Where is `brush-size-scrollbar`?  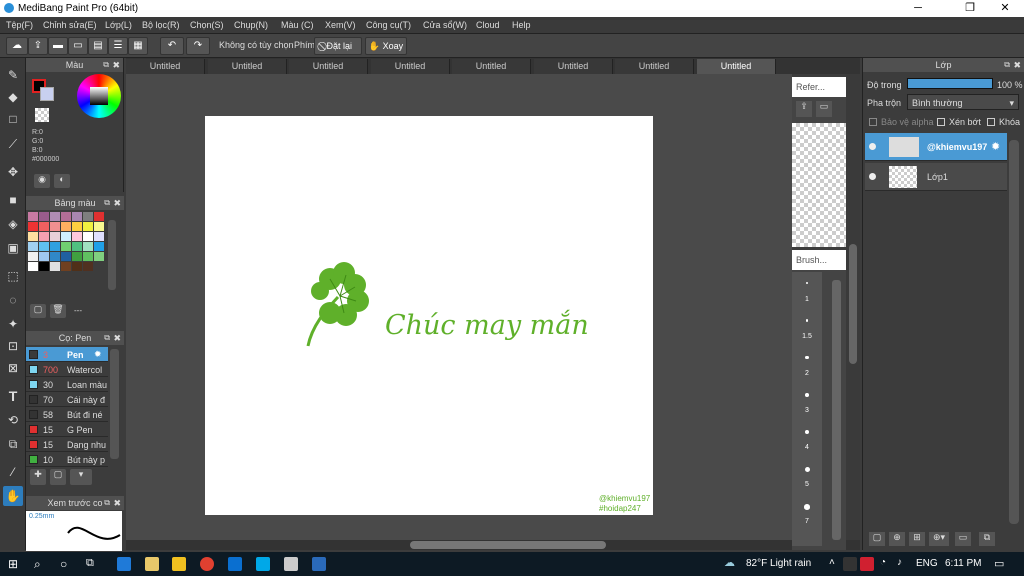 brush-size-scrollbar is located at coordinates (836, 410).